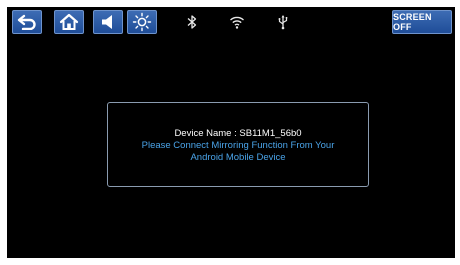  Describe the element at coordinates (237, 134) in the screenshot. I see `device-name-line: Device Name : SB11M1_56b0` at that location.